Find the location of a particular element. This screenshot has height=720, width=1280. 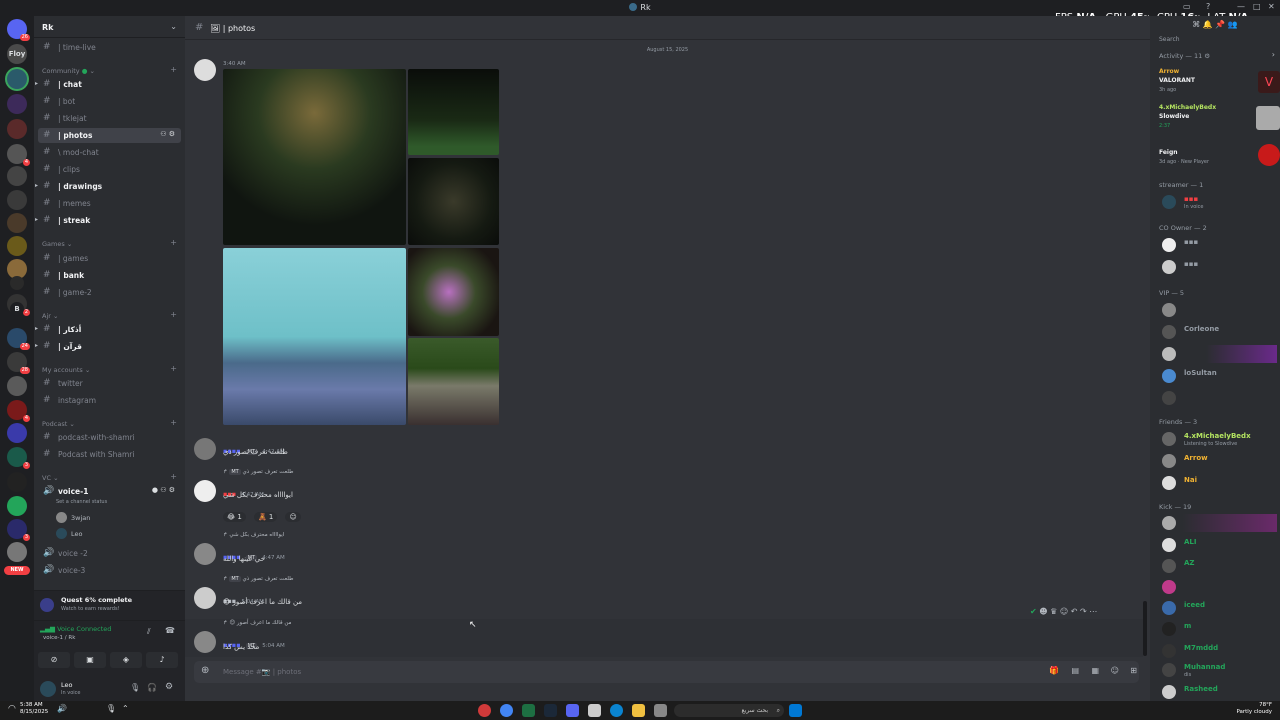

channel-photos: # | photos ⚇ ⚙ is located at coordinates (109, 135).